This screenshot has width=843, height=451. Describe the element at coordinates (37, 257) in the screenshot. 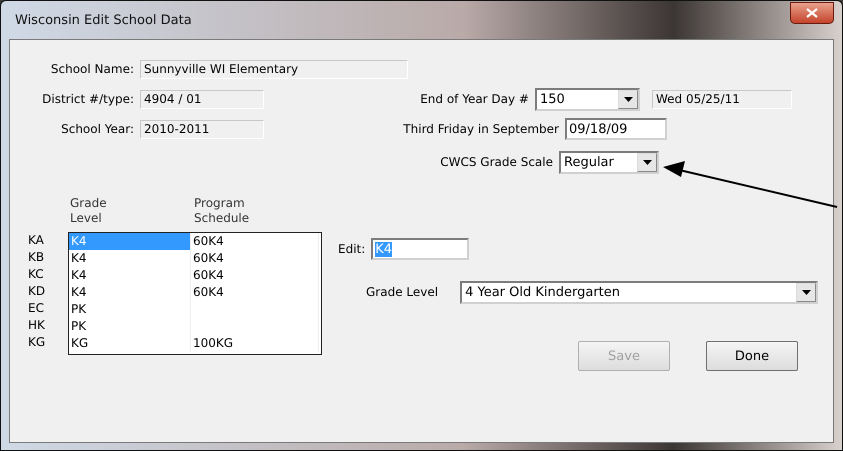

I see `row-code: KB` at that location.